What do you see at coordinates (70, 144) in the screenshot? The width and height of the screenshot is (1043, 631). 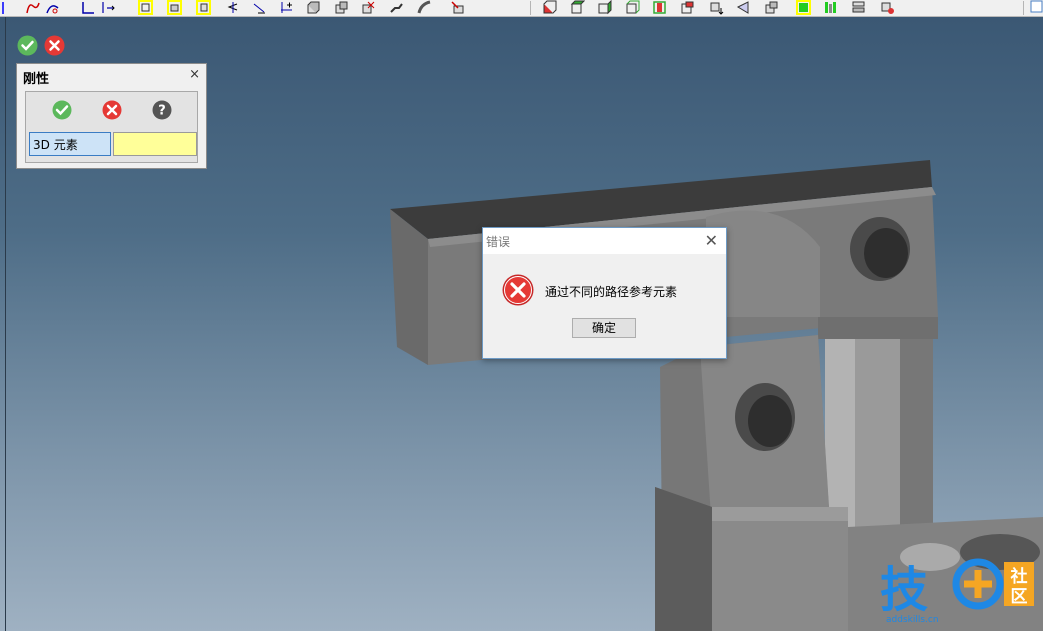 I see `3d-element-label: 3D 元素` at bounding box center [70, 144].